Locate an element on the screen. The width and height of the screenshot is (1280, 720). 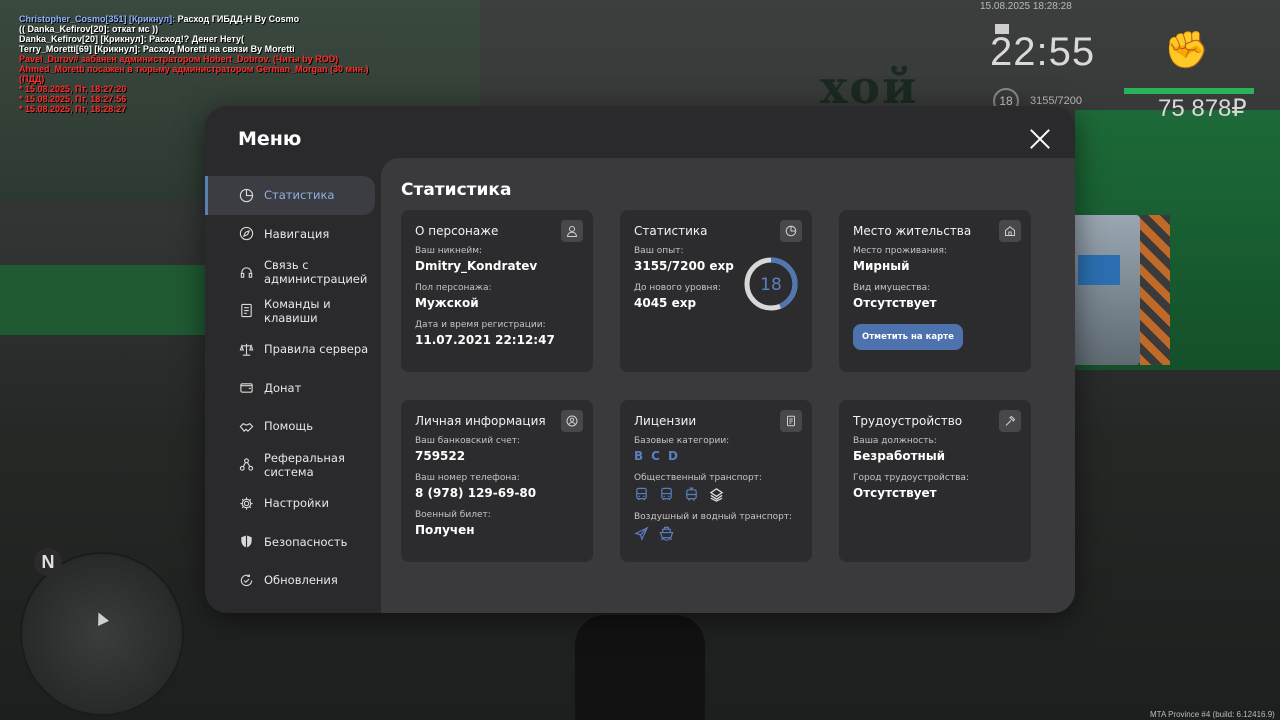
field-label: Общественный транспорт: is located at coordinates (698, 478).